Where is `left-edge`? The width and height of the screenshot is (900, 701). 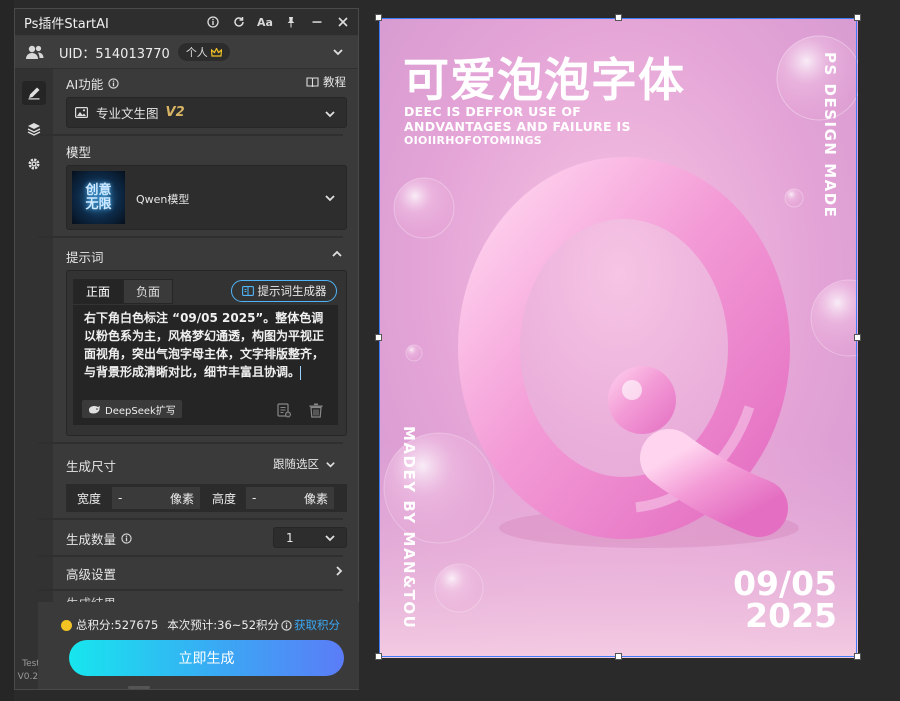 left-edge is located at coordinates (7, 350).